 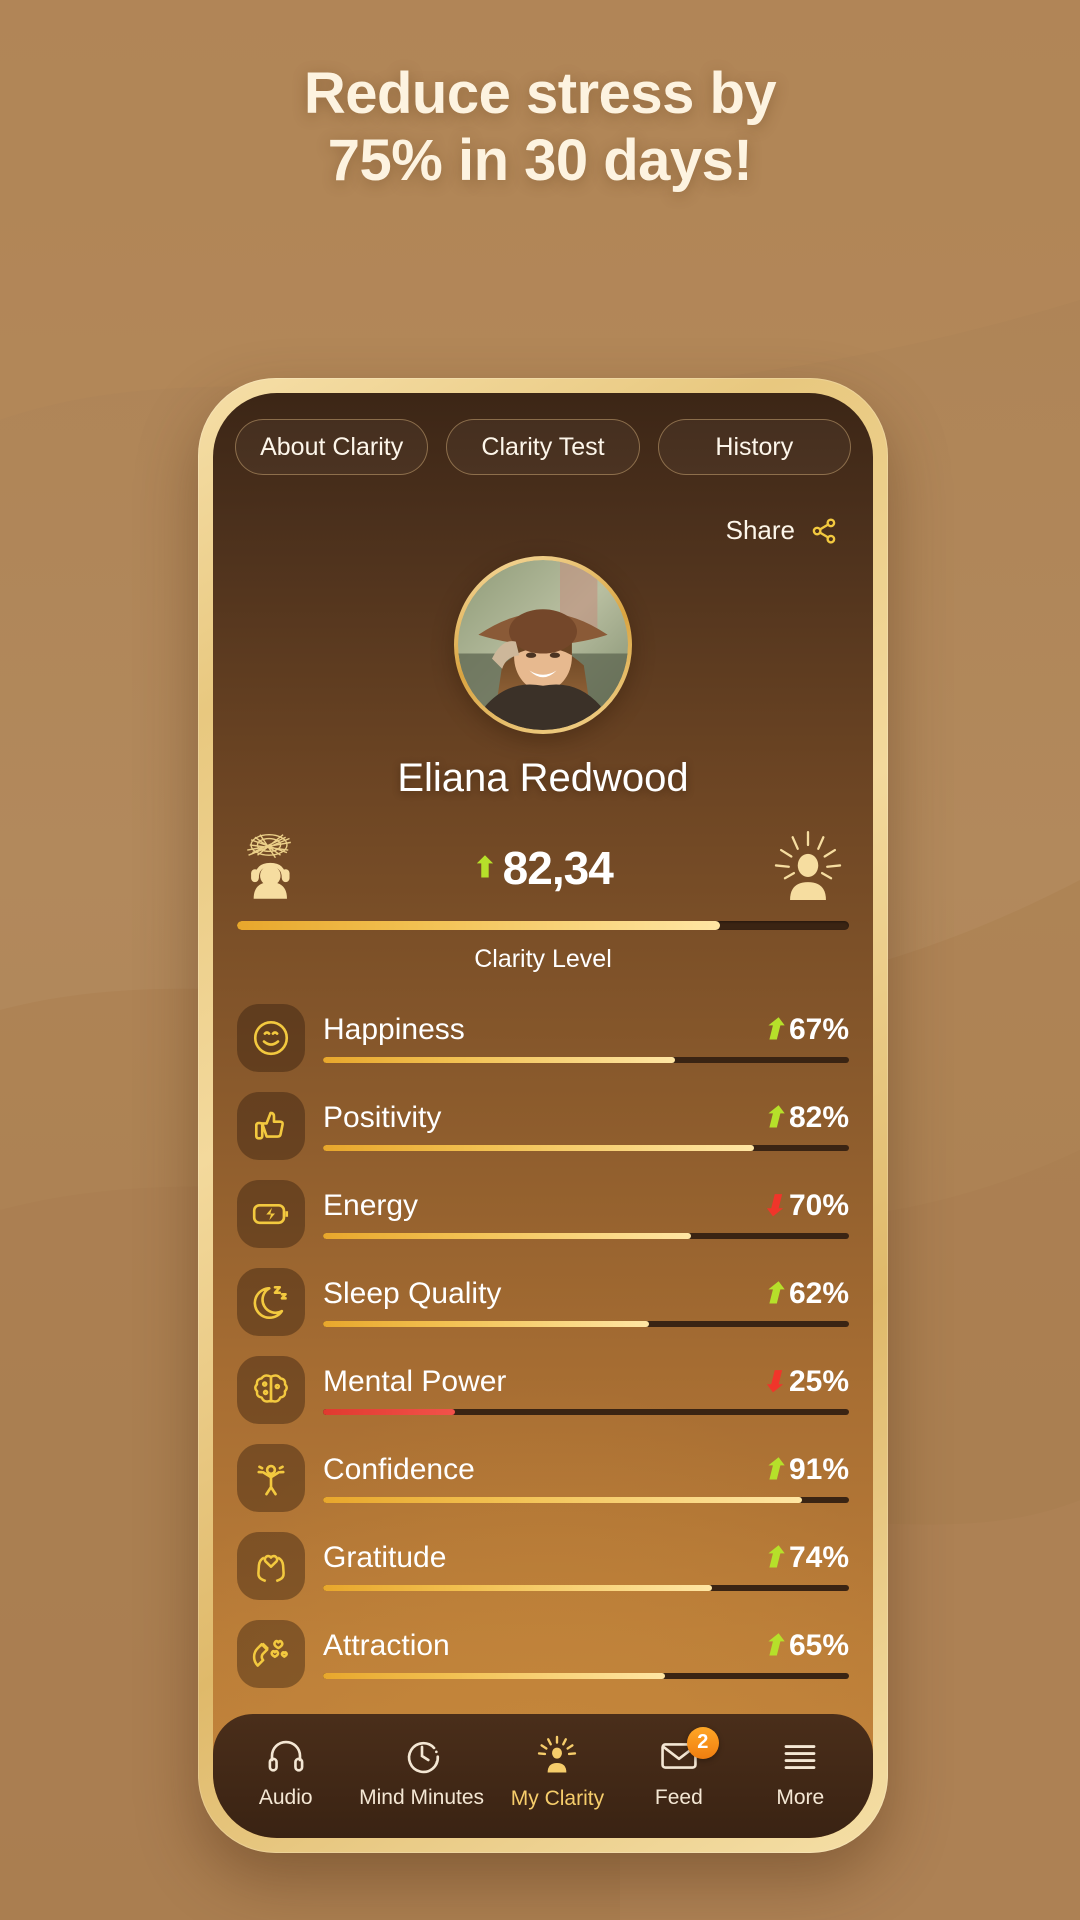 I want to click on nav-label: Feed, so click(x=678, y=1797).